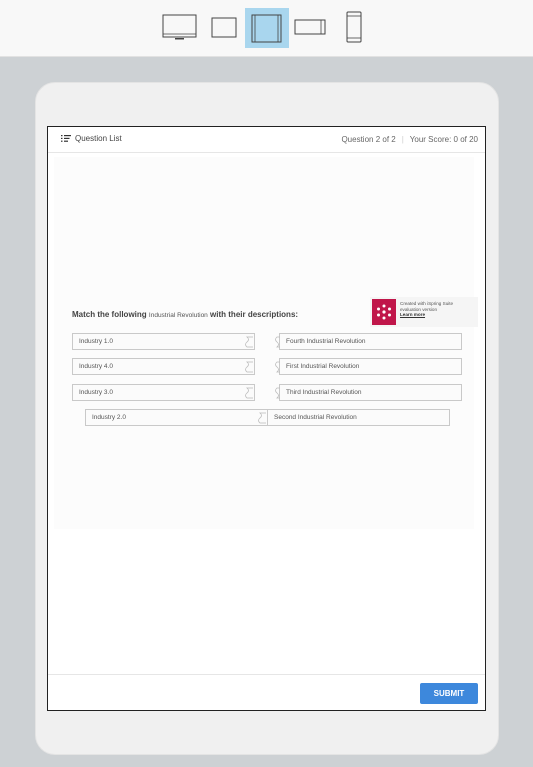  Describe the element at coordinates (96, 392) in the screenshot. I see `match-left-label: Industry 3.0` at that location.